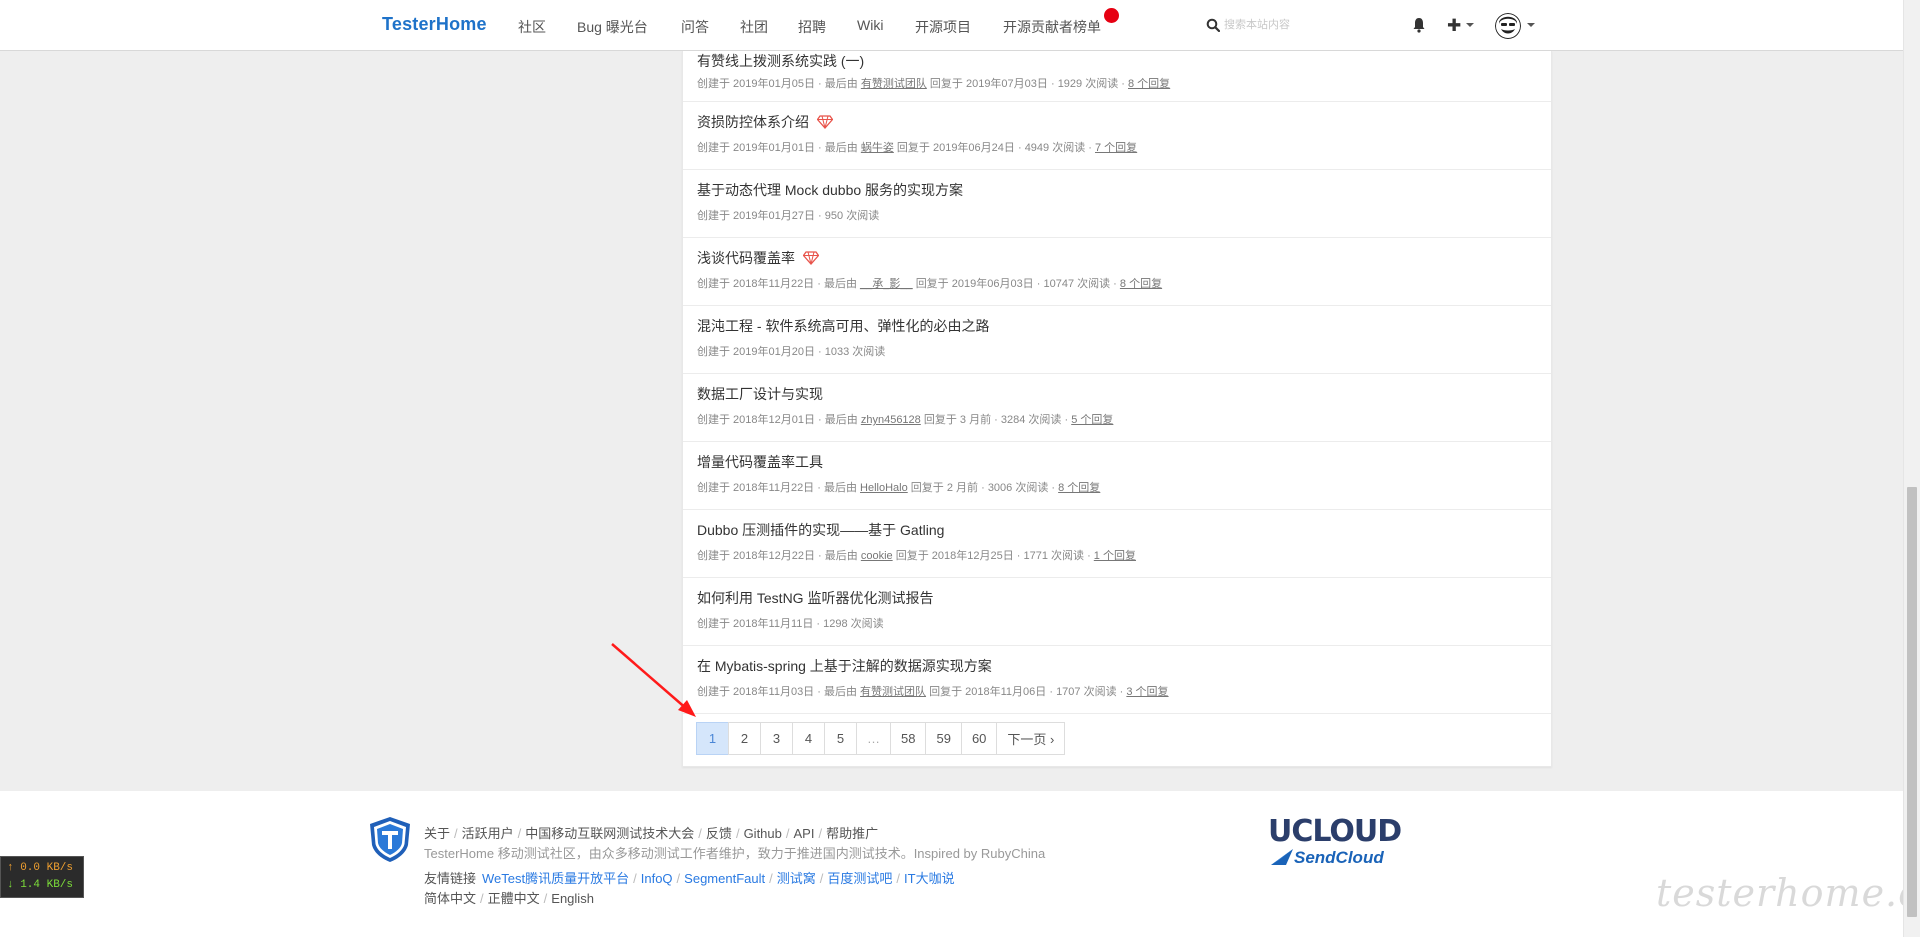 Image resolution: width=1920 pixels, height=937 pixels. What do you see at coordinates (719, 833) in the screenshot?
I see `footer-link-feedback: 反馈` at bounding box center [719, 833].